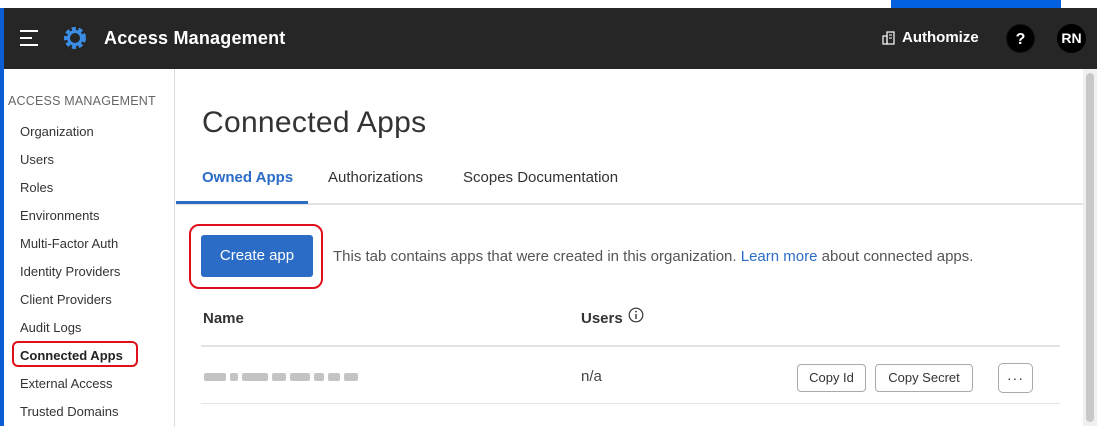 This screenshot has width=1097, height=426. I want to click on authomize-label: Authomize, so click(940, 37).